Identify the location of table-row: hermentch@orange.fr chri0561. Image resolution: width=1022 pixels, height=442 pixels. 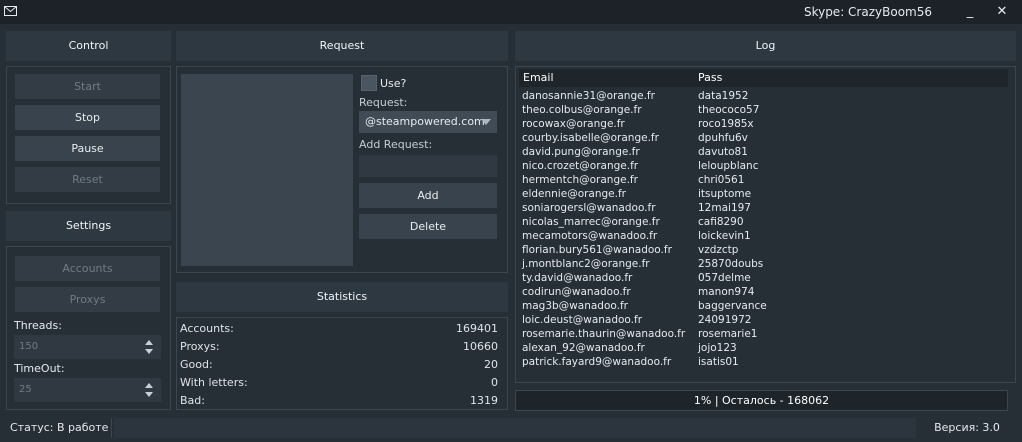
(763, 180).